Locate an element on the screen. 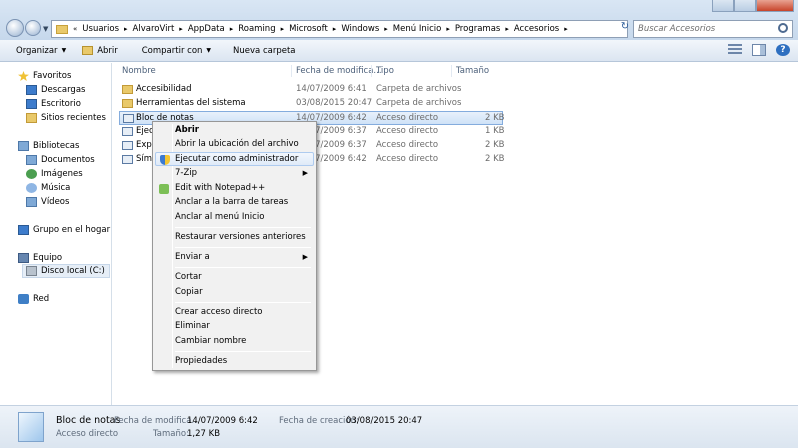 The height and width of the screenshot is (448, 798). menu-item-7zip: 7-Zip ▶ is located at coordinates (234, 174).